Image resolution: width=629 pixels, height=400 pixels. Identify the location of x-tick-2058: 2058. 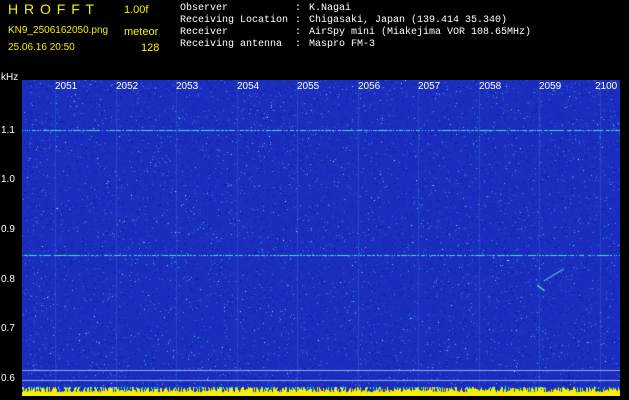
(490, 86).